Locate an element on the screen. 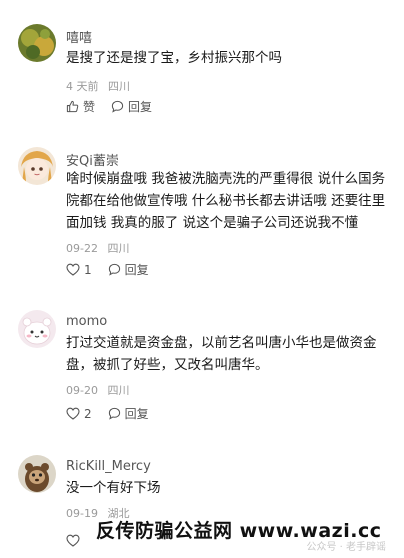  comment-username: 安Qi蓄崇 is located at coordinates (92, 159).